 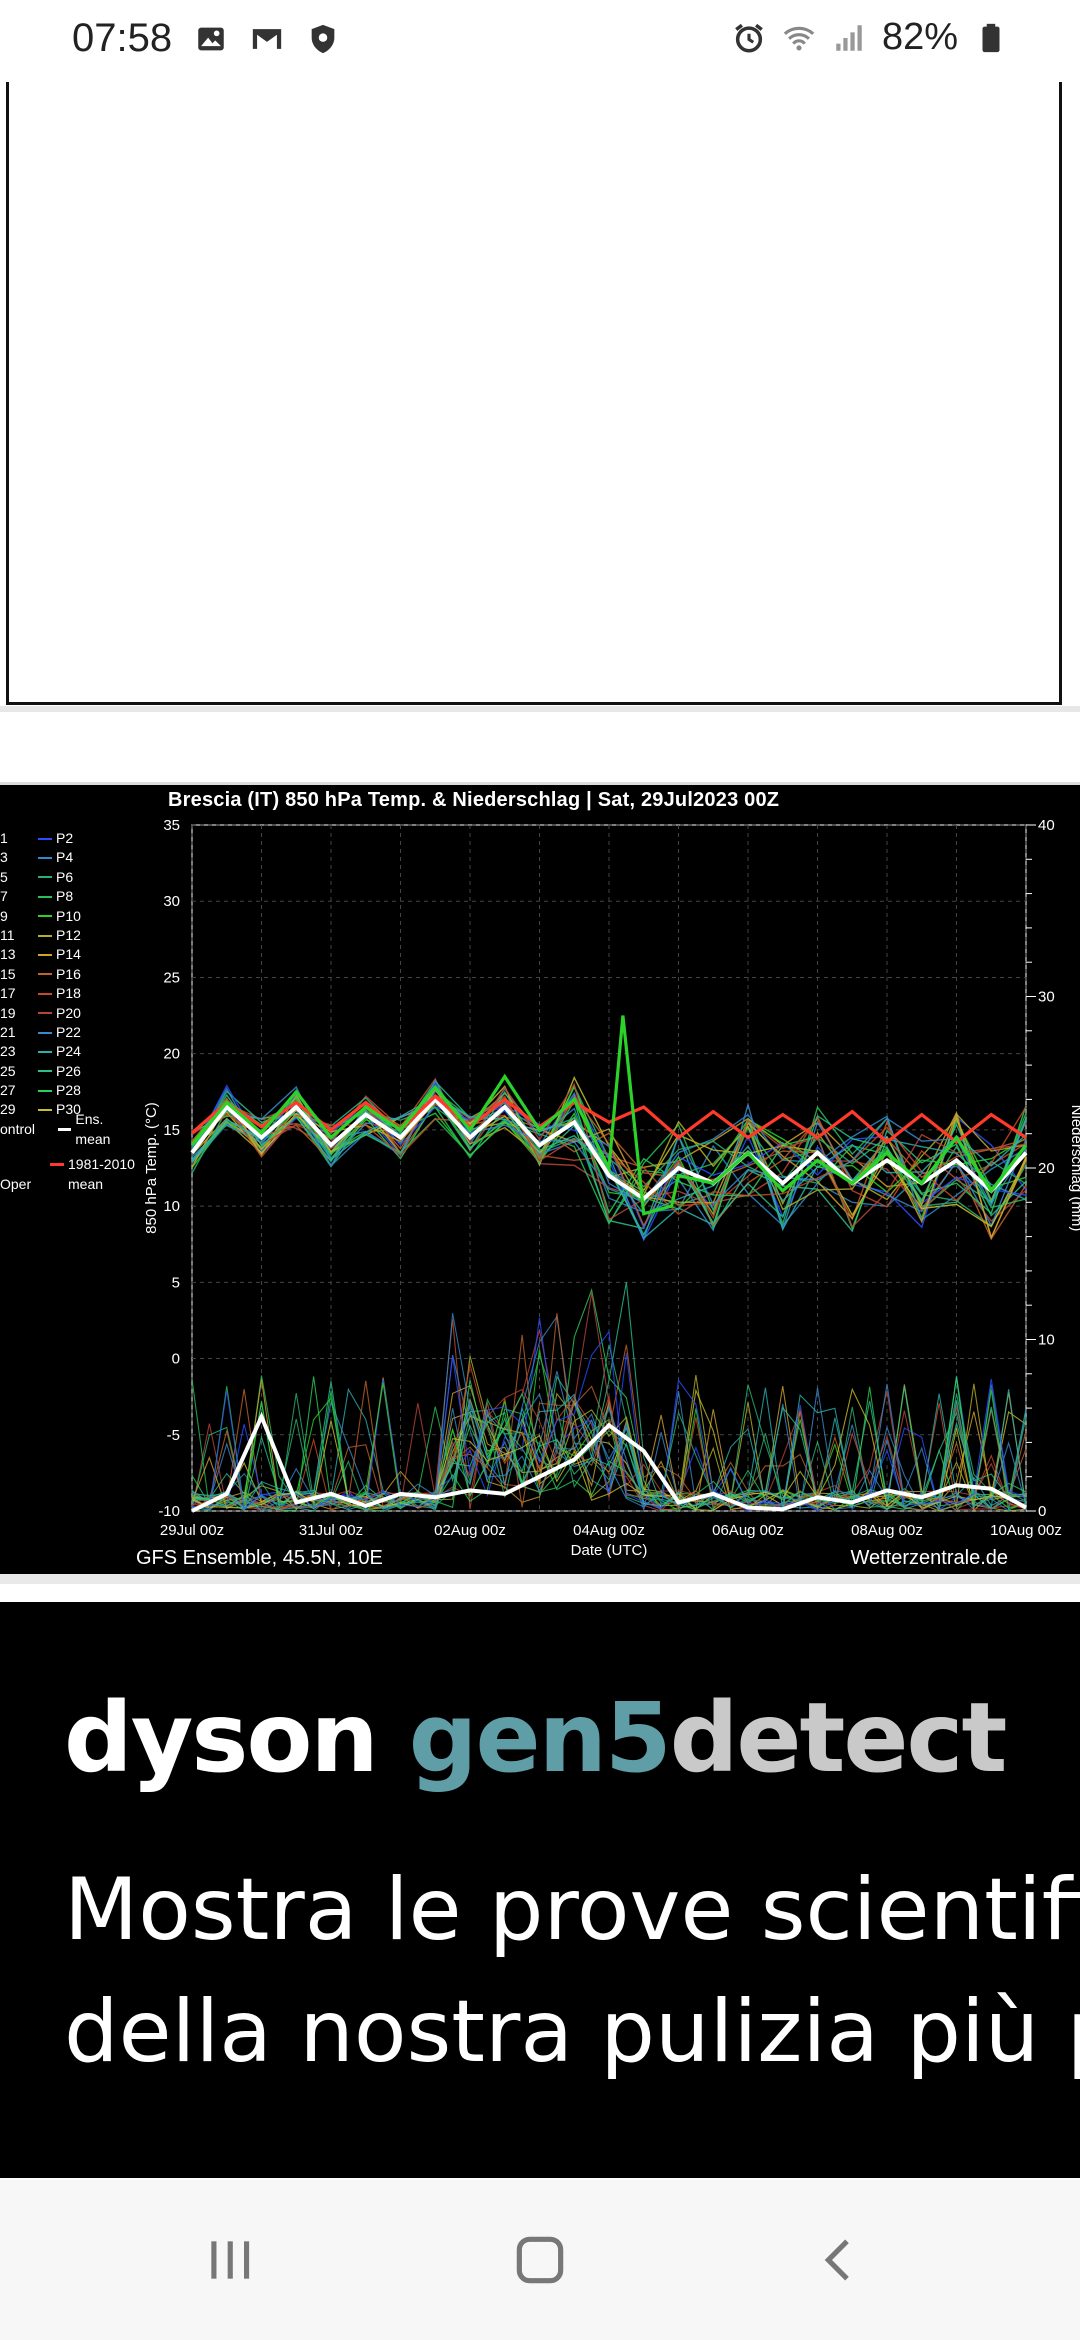 What do you see at coordinates (211, 38) in the screenshot?
I see `image-icon` at bounding box center [211, 38].